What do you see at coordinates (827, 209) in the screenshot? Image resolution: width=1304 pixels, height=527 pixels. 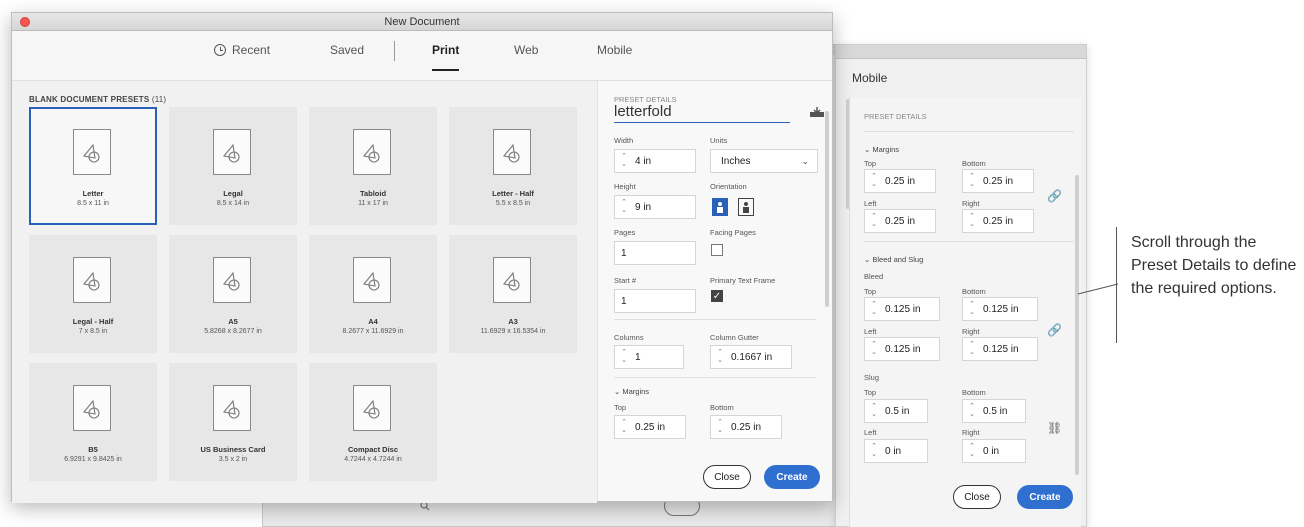 I see `details-scrollbar` at bounding box center [827, 209].